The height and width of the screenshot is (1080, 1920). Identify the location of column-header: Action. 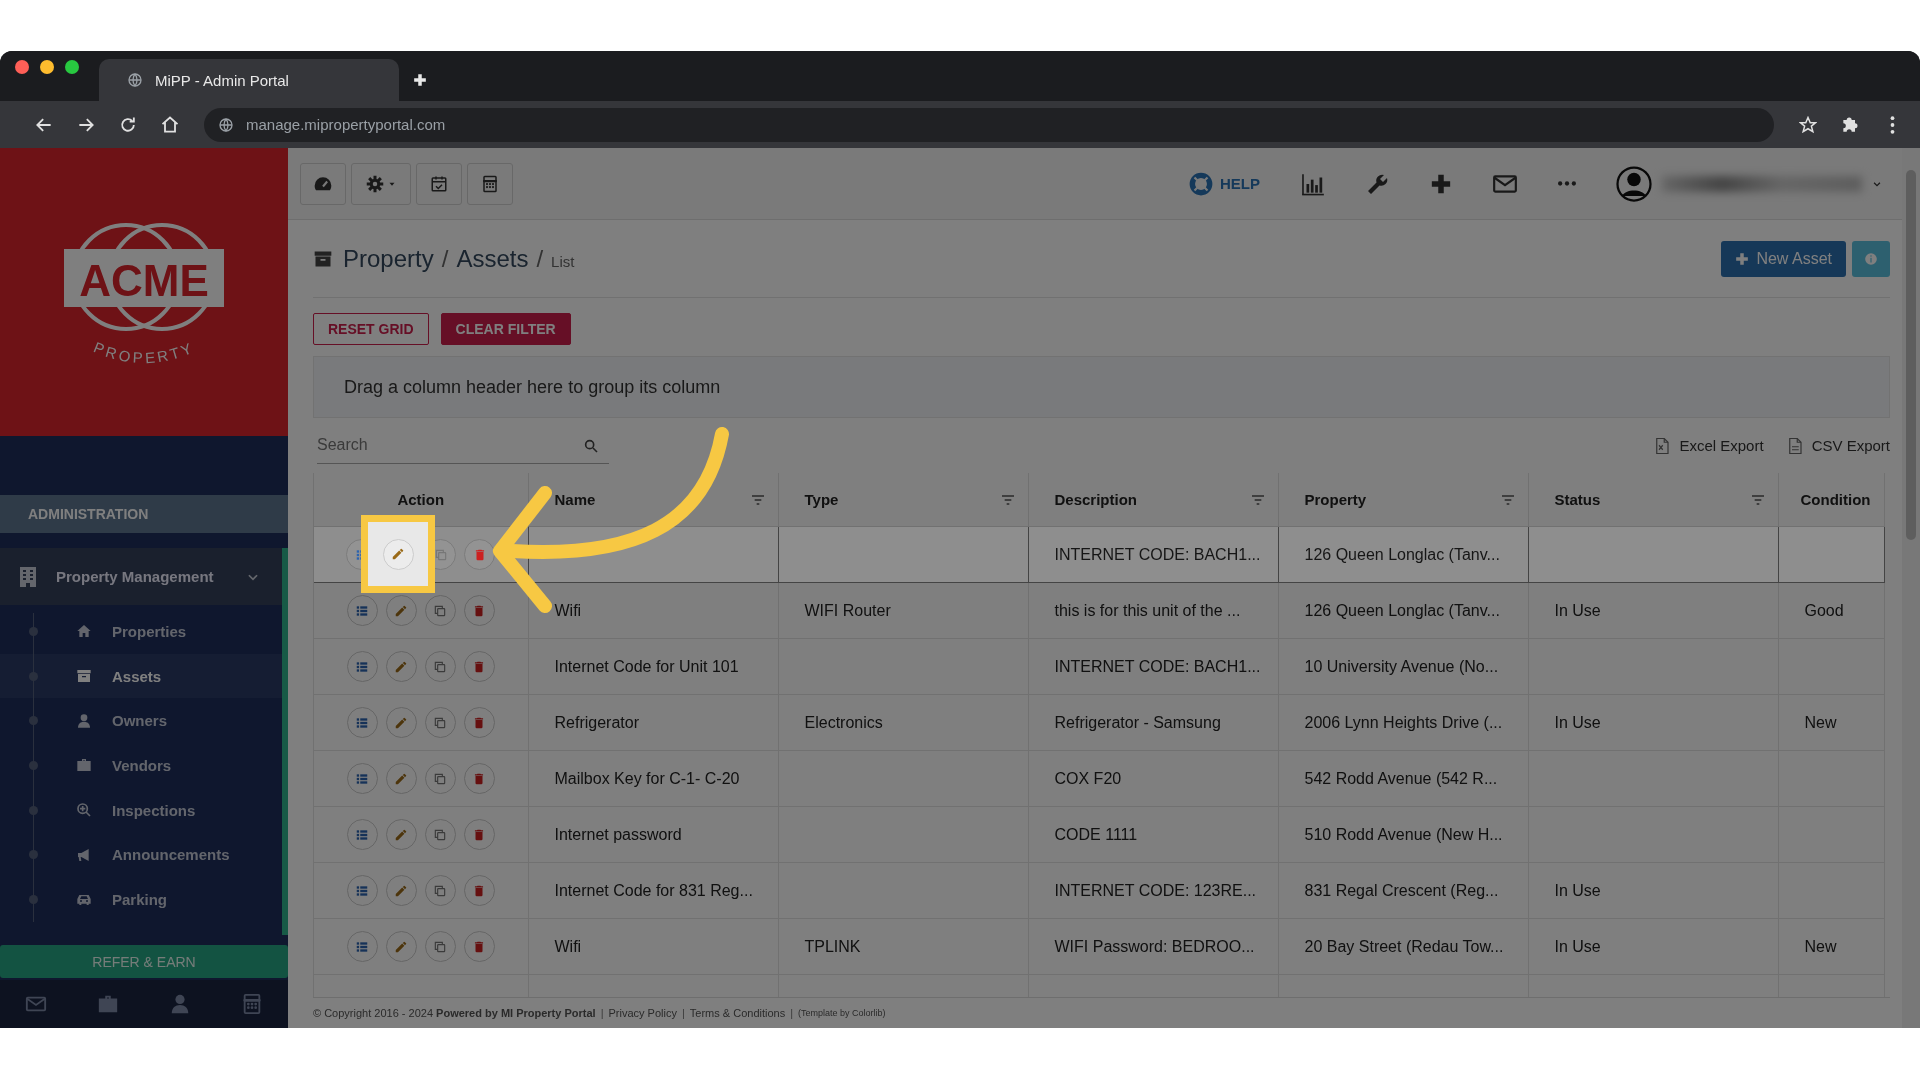
(421, 500).